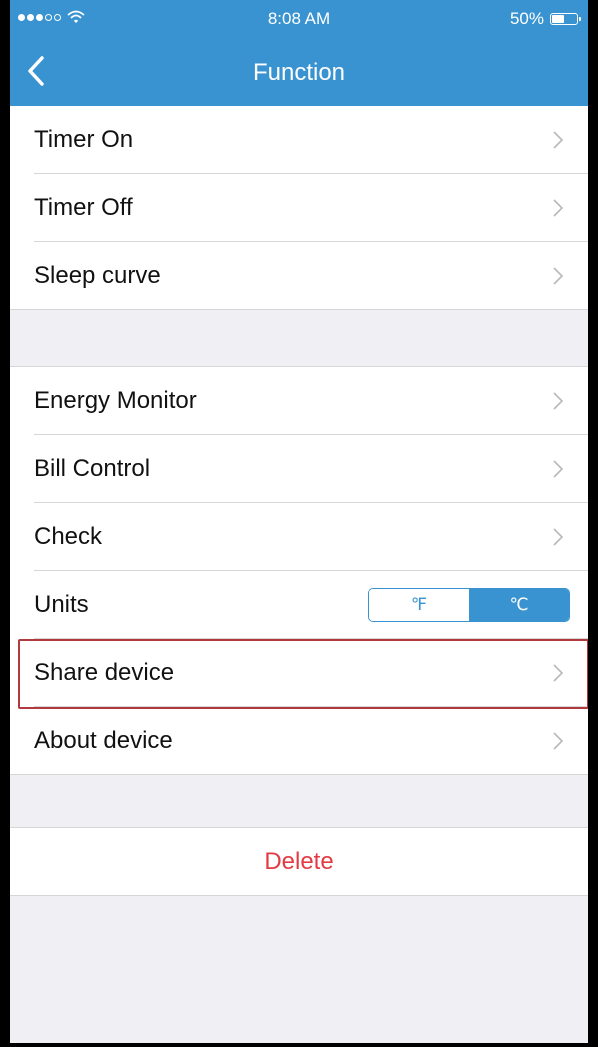  What do you see at coordinates (311, 275) in the screenshot?
I see `sleep-curve-row: Sleep curve` at bounding box center [311, 275].